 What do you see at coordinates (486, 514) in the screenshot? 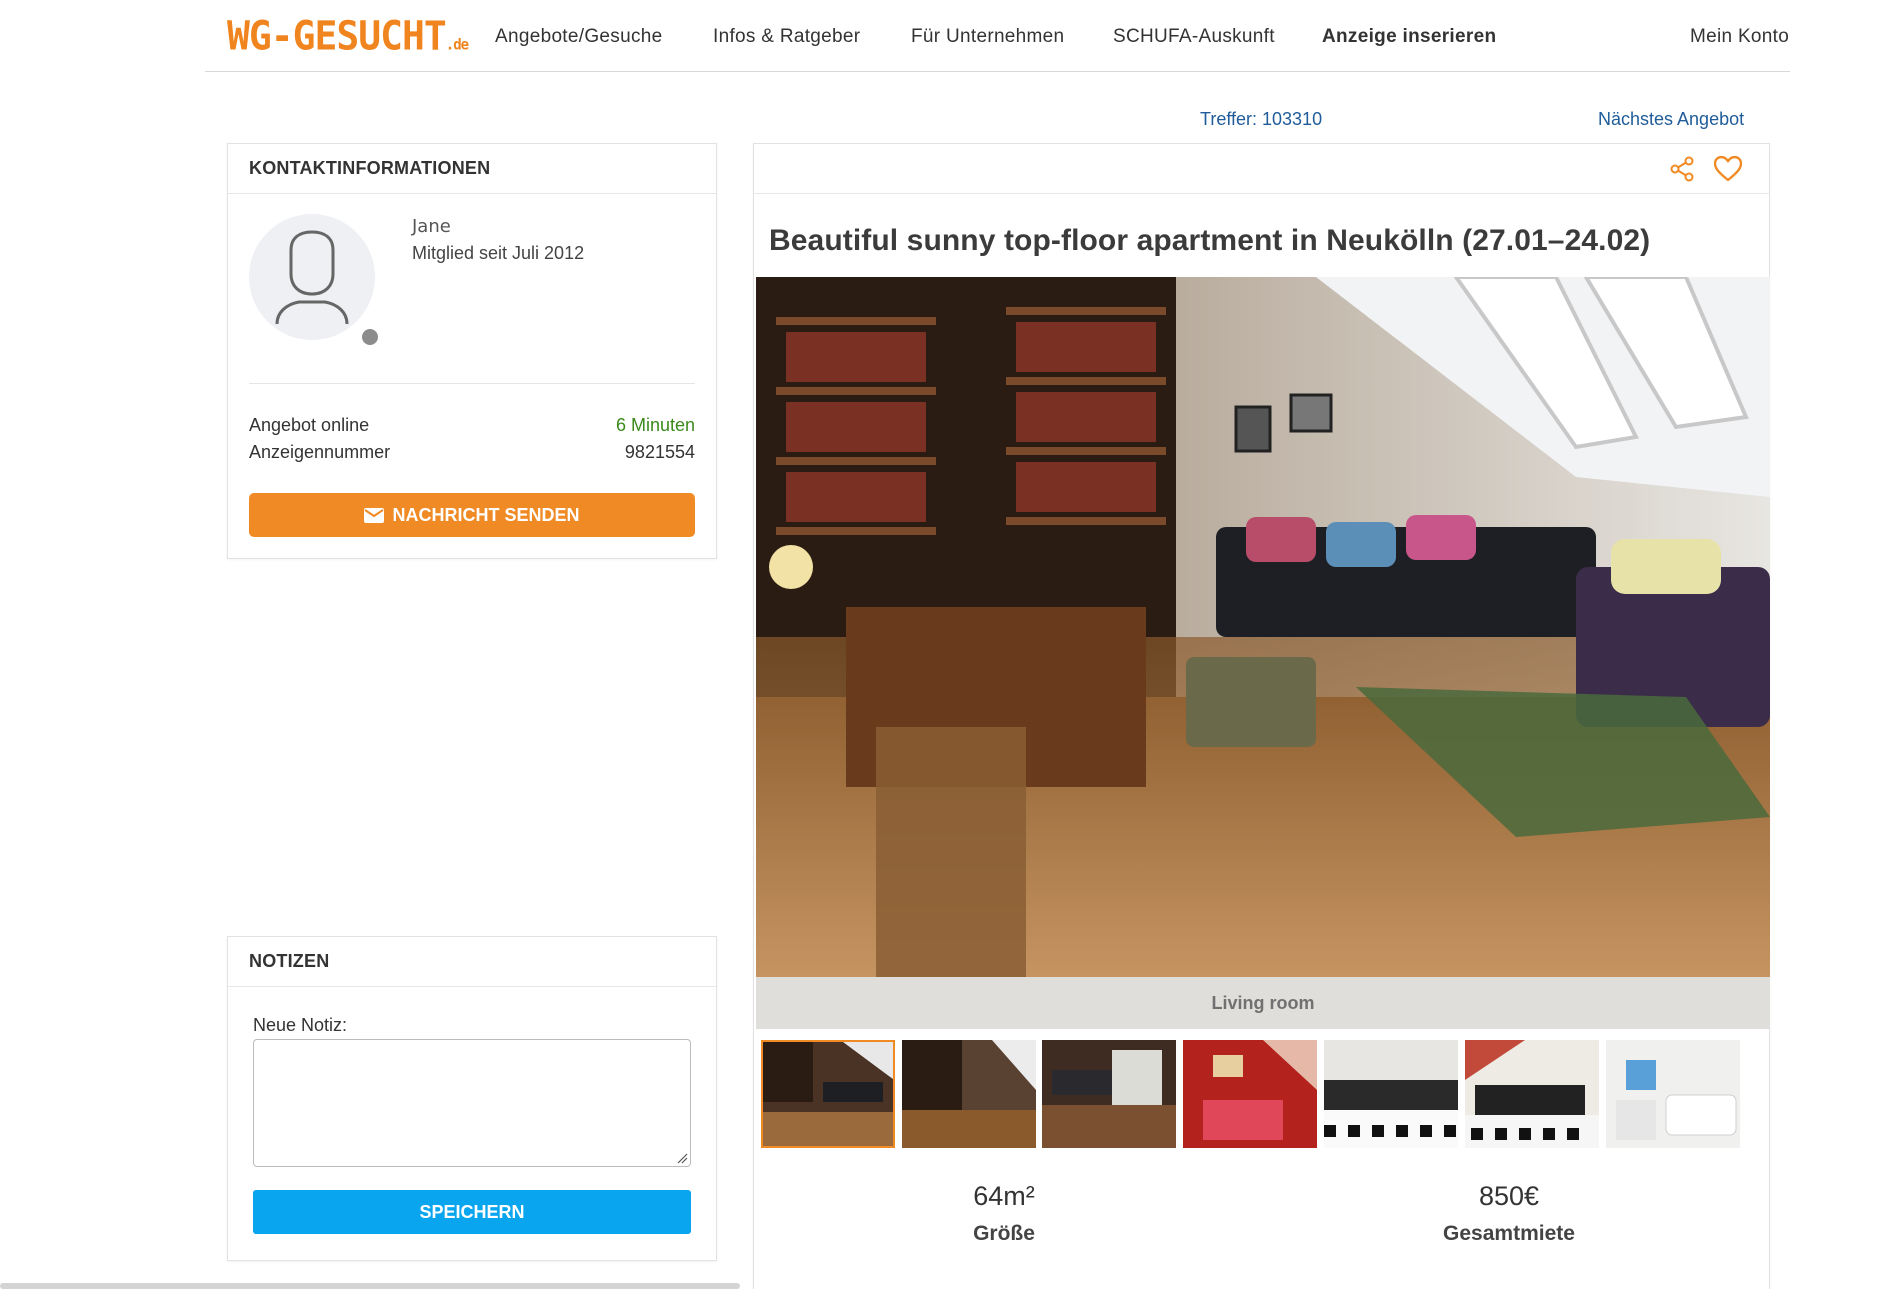
I see `send-message-label: NACHRICHT SENDEN` at bounding box center [486, 514].